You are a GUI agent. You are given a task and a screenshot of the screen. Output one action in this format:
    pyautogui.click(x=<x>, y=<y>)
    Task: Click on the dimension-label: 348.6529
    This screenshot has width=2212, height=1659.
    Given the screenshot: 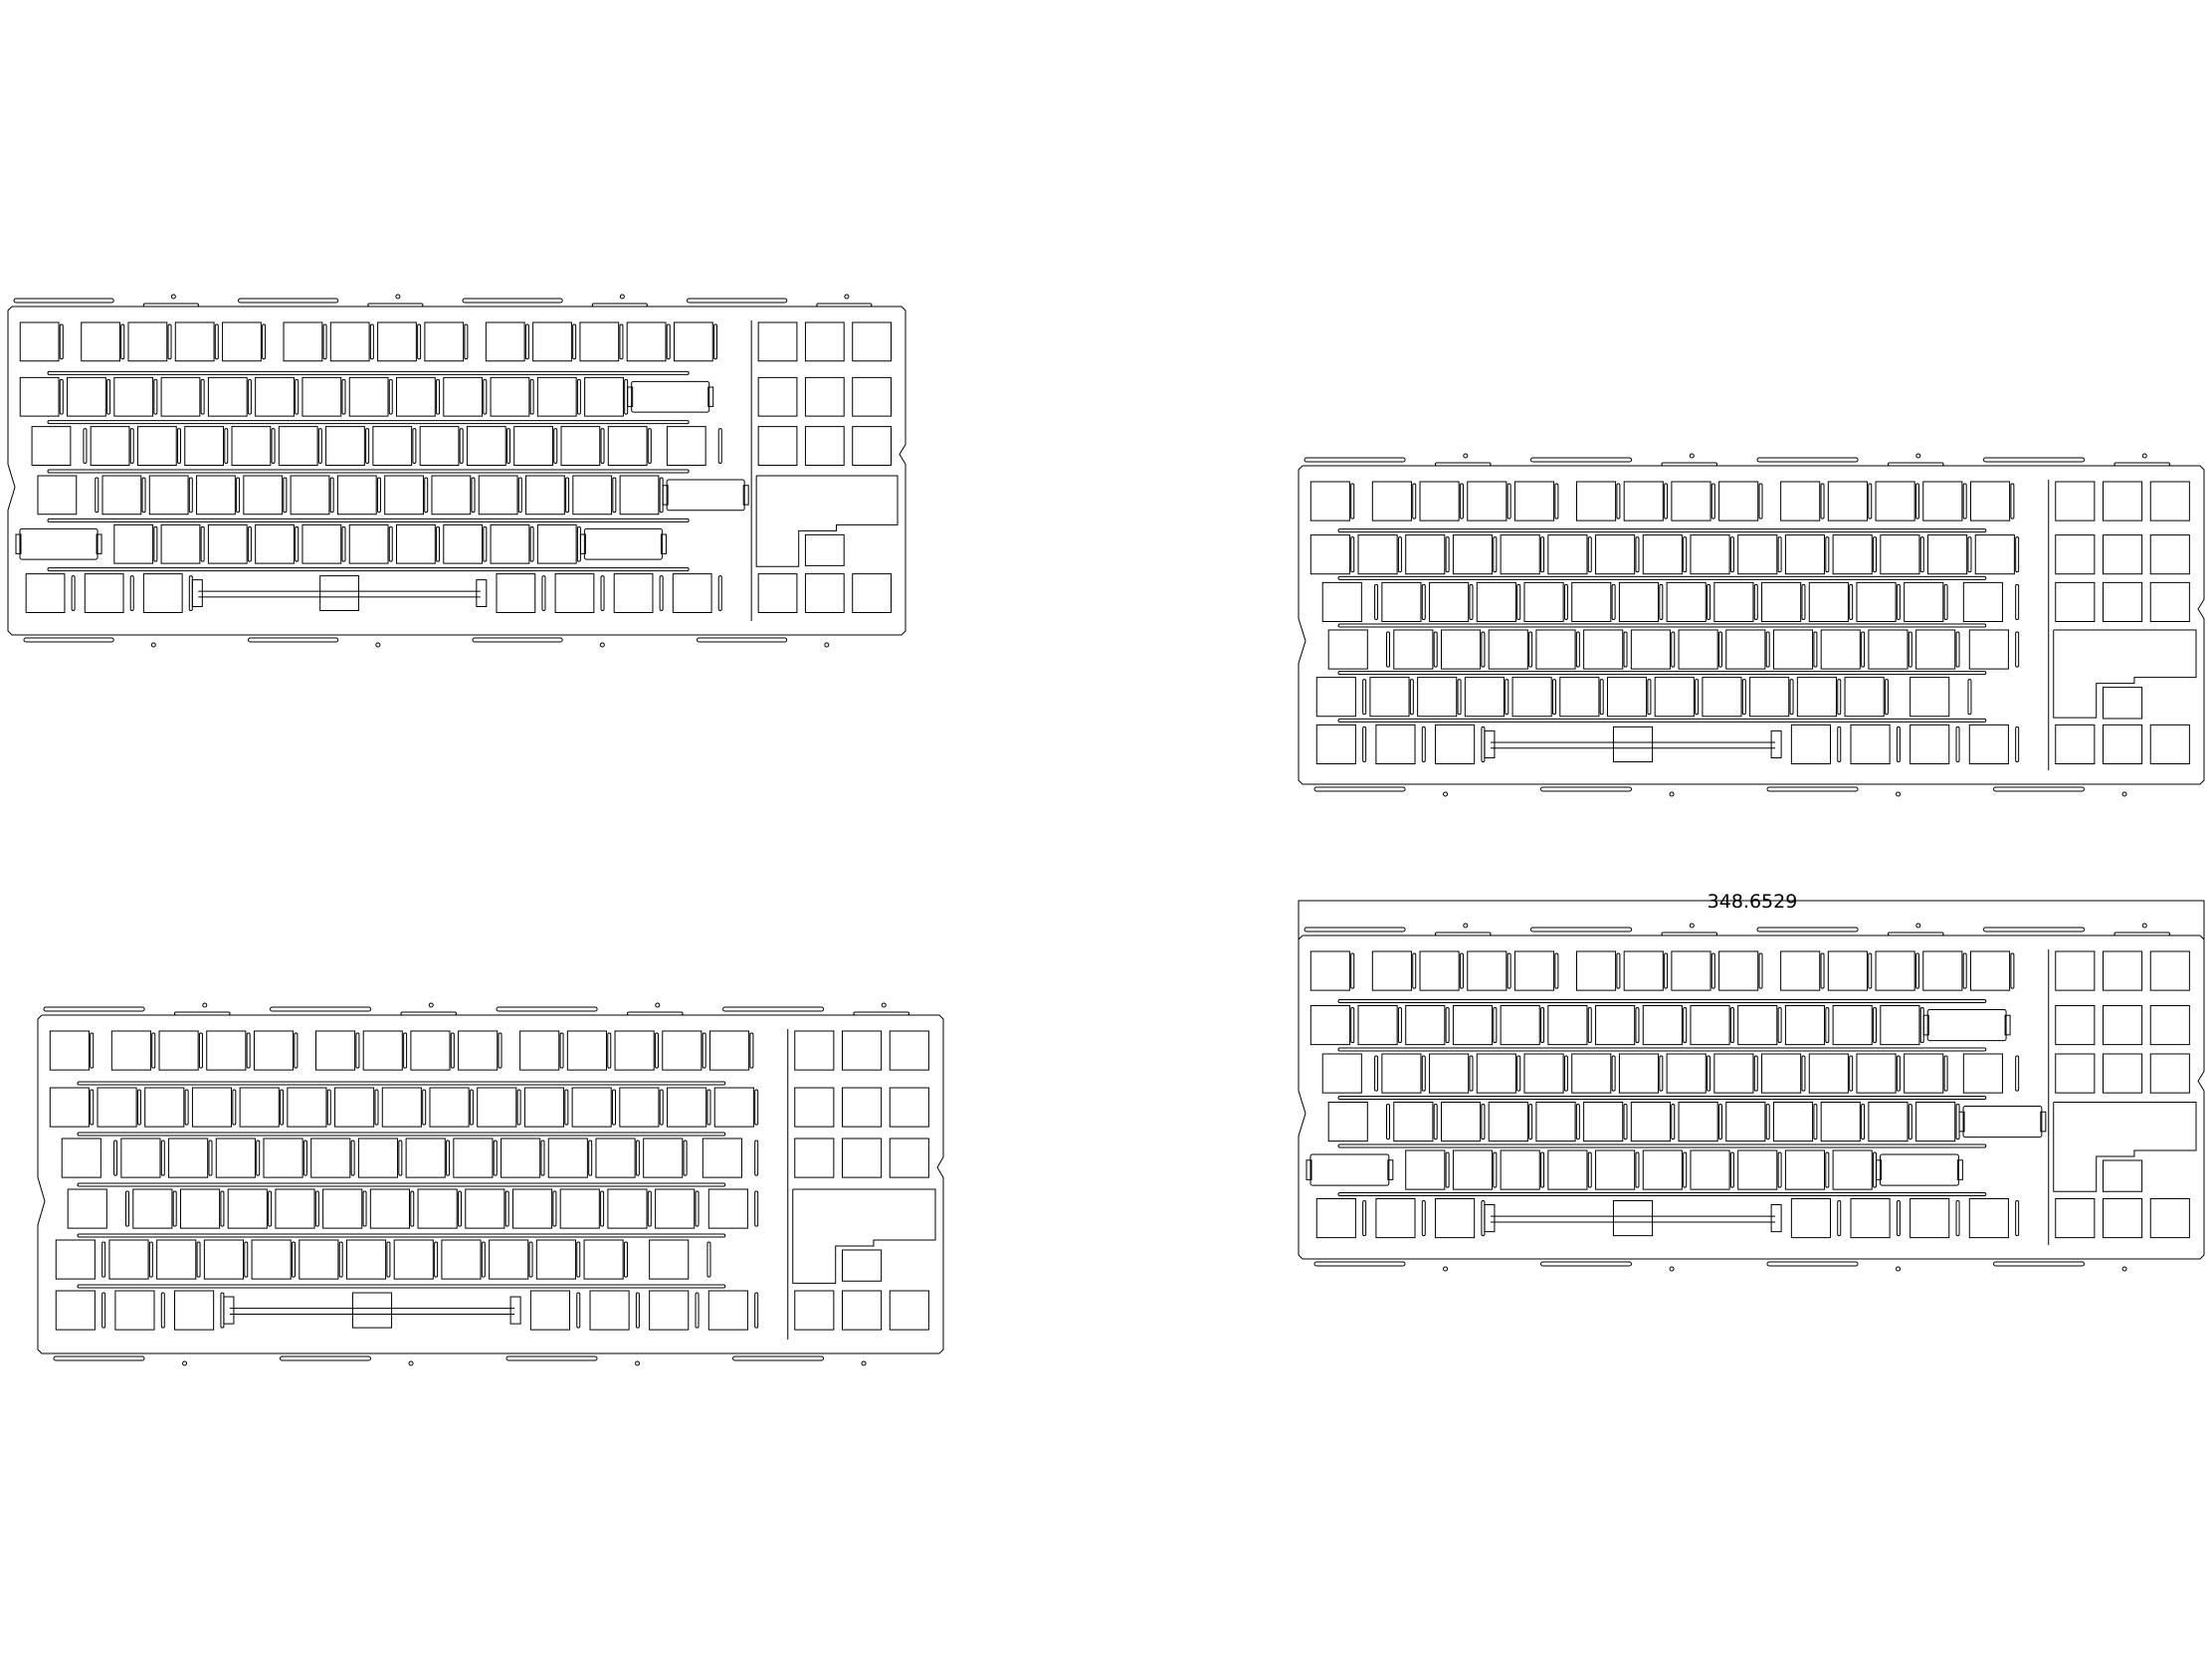 What is the action you would take?
    pyautogui.click(x=1753, y=902)
    